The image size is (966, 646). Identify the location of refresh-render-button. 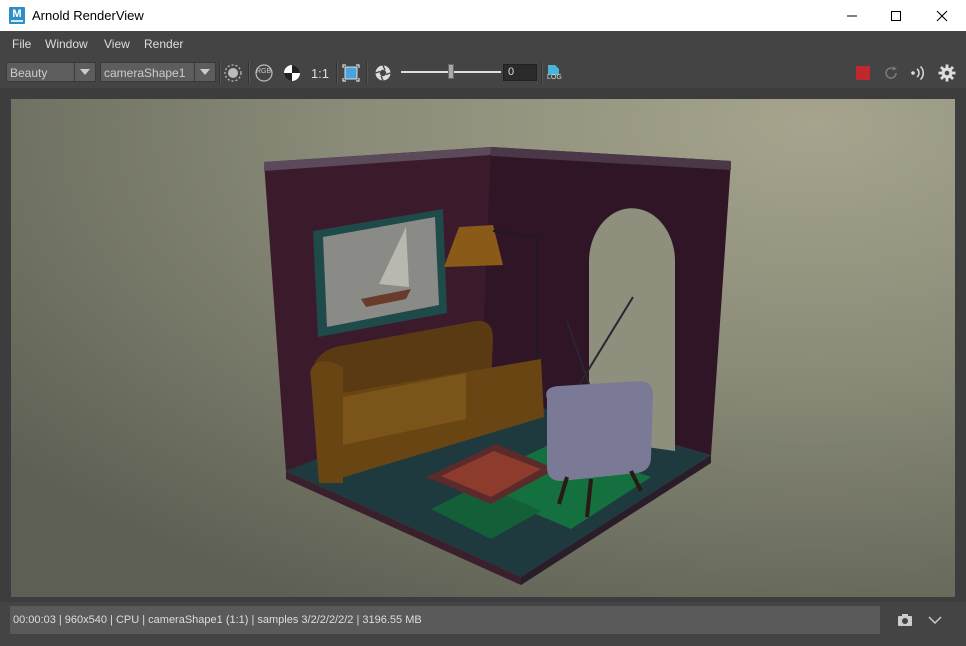
(891, 73).